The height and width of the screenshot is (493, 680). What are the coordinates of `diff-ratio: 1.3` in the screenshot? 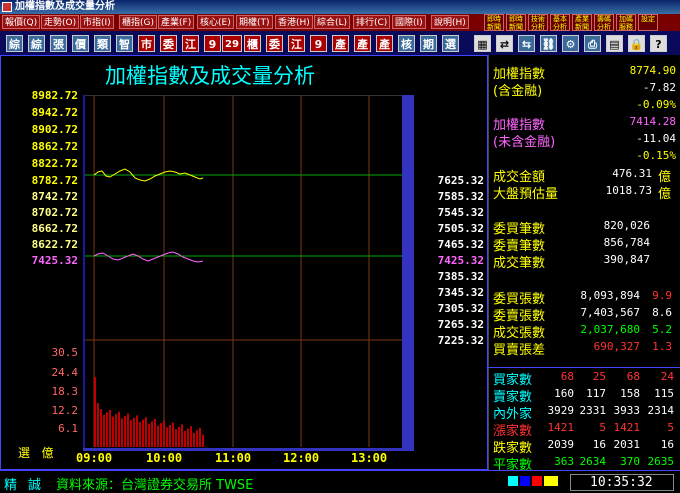 It's located at (662, 346).